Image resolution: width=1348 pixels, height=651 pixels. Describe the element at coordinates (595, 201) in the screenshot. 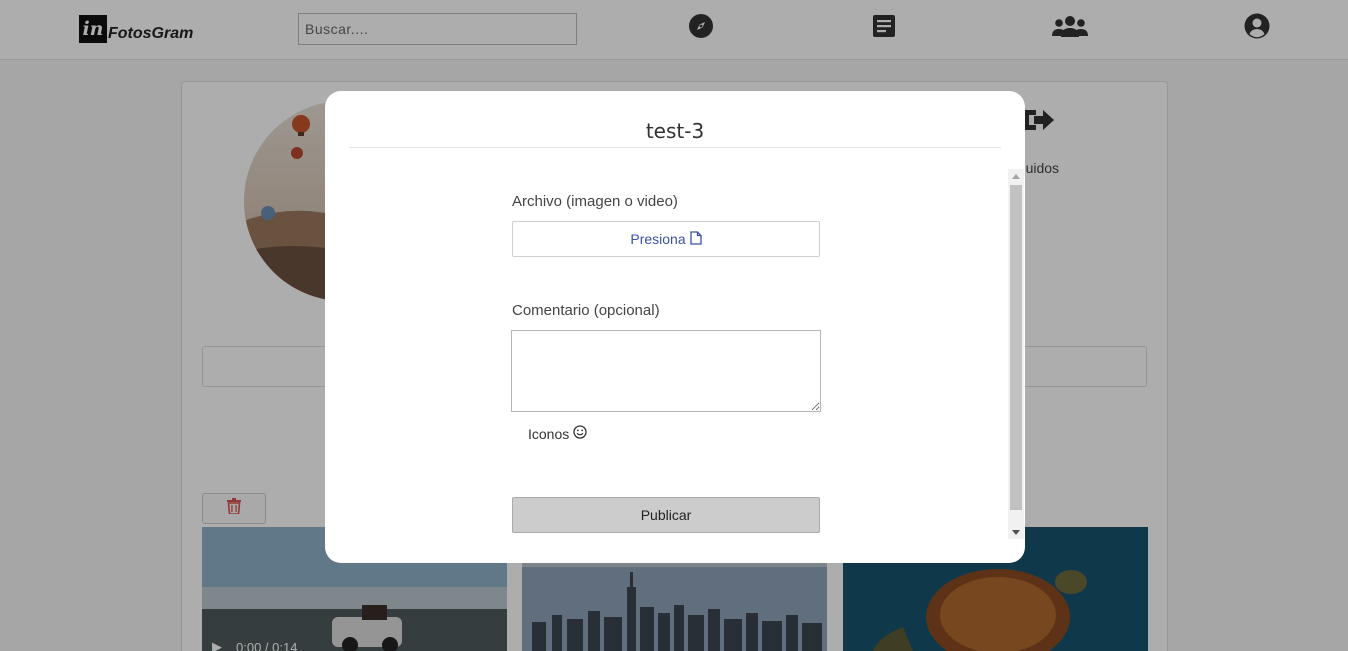

I see `file-field-label: Archivo (imagen o video)` at that location.